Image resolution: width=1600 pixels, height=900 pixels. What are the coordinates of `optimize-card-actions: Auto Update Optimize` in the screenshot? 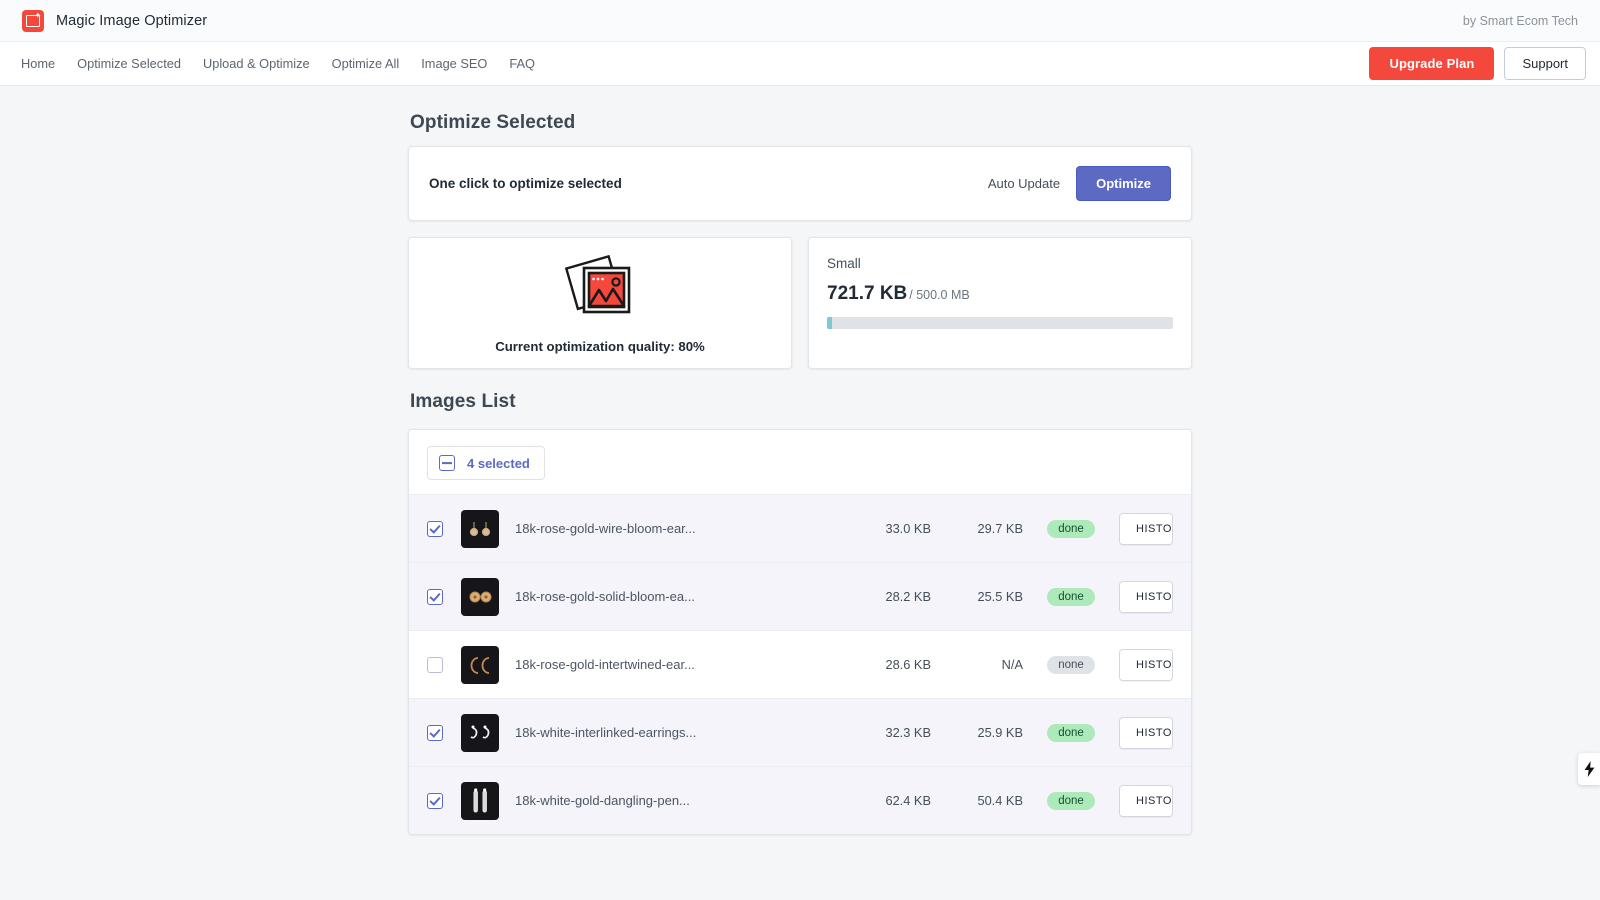 It's located at (1079, 183).